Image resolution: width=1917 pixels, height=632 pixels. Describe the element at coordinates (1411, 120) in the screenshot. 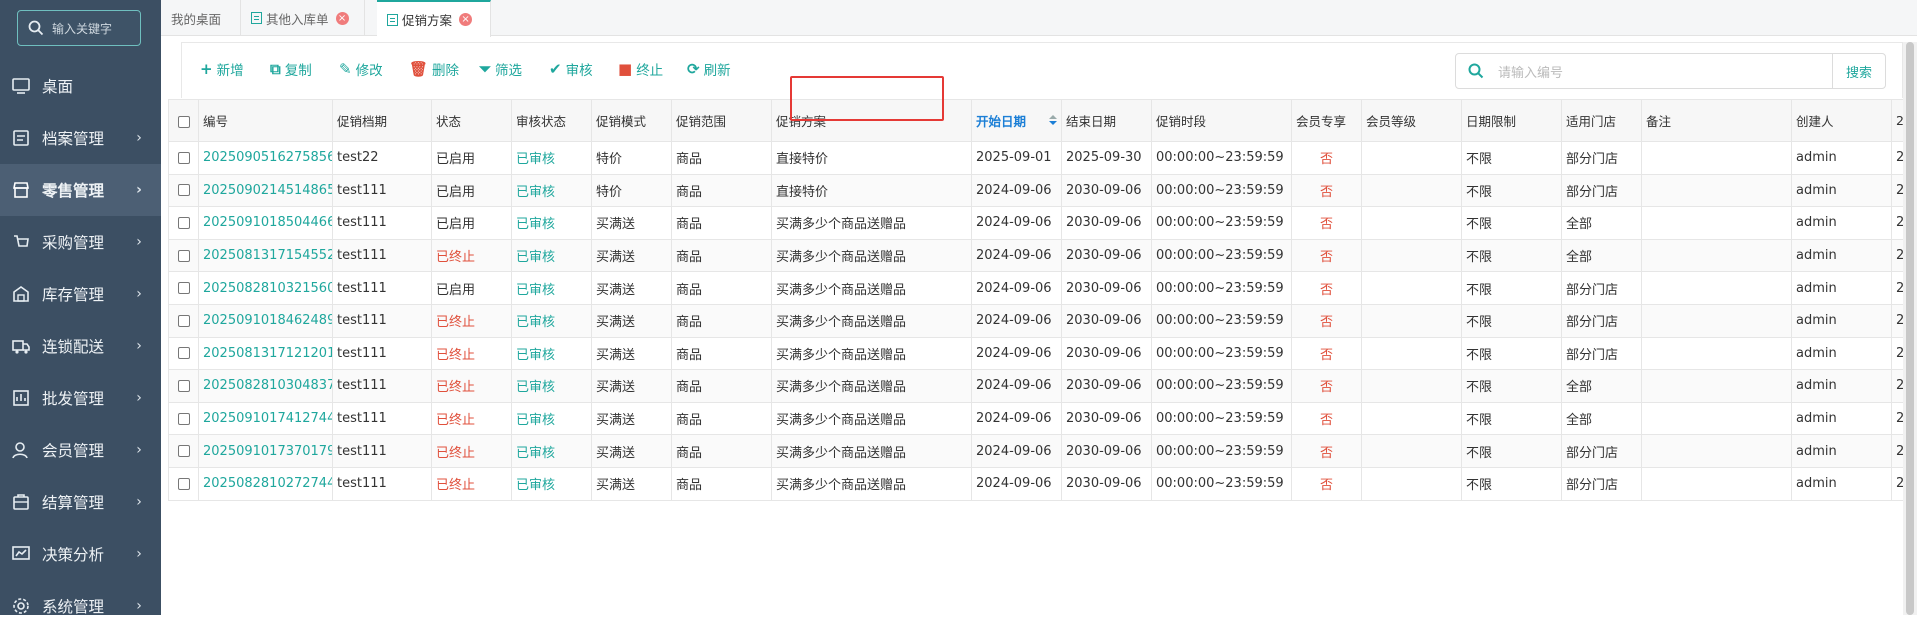

I see `column-header: 会员等级` at that location.